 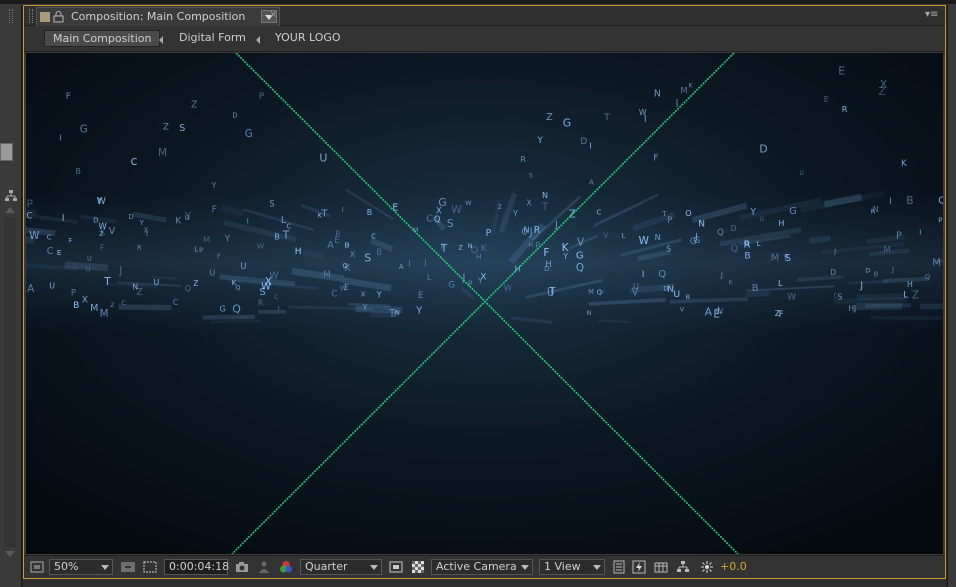 What do you see at coordinates (747, 256) in the screenshot?
I see `particle-letter: B` at bounding box center [747, 256].